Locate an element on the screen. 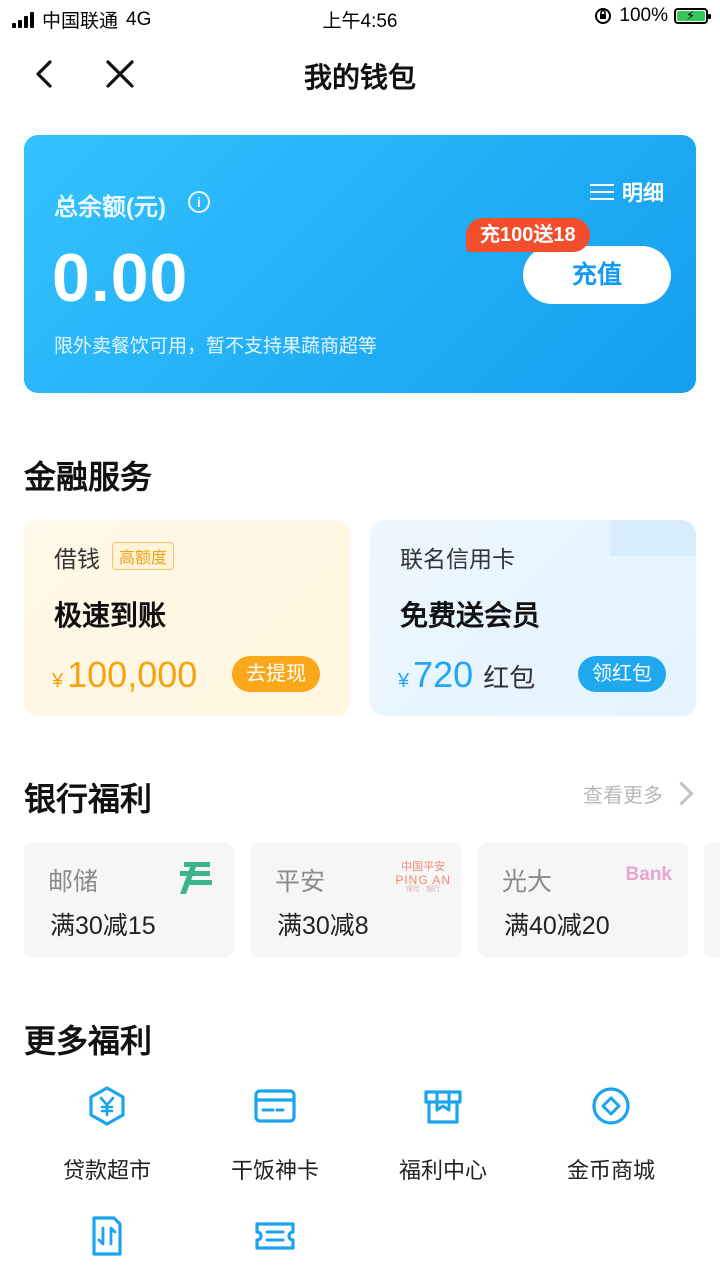  credit-card-amount: ¥ 720 红包 is located at coordinates (466, 675).